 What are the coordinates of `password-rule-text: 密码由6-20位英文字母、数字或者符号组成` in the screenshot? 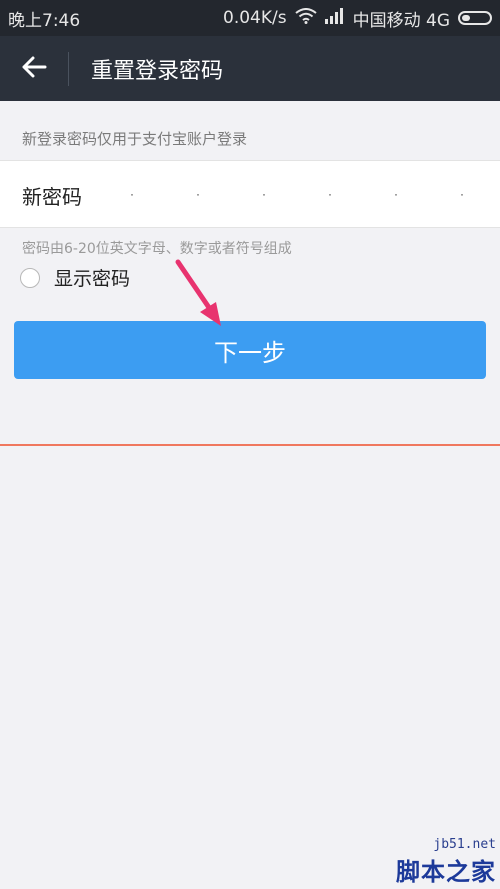 It's located at (157, 249).